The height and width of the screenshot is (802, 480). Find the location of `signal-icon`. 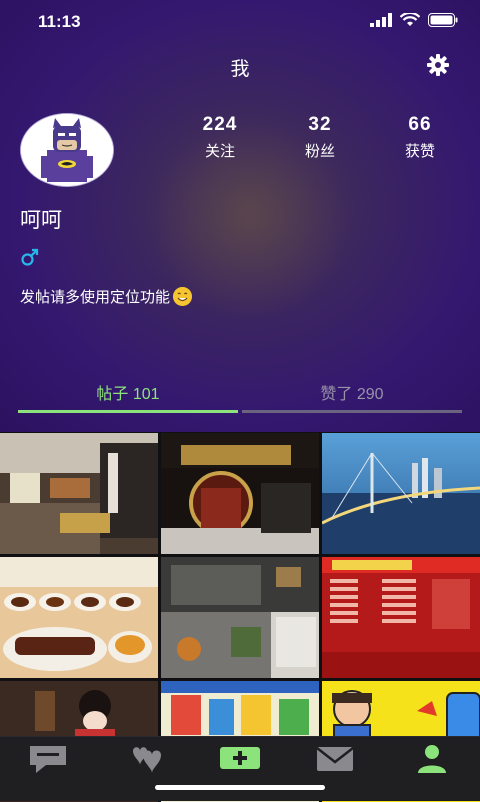

signal-icon is located at coordinates (381, 20).